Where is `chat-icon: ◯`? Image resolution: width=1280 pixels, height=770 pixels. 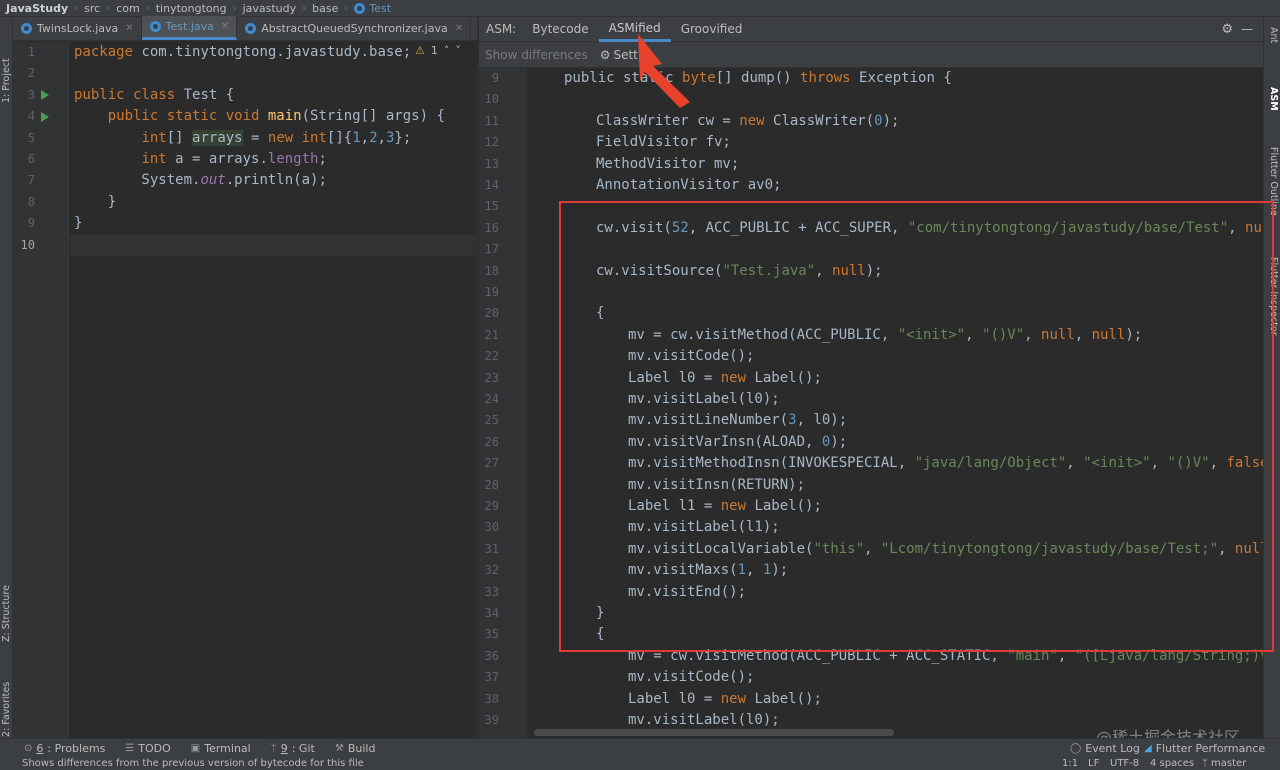
chat-icon: ◯ is located at coordinates (1076, 748).